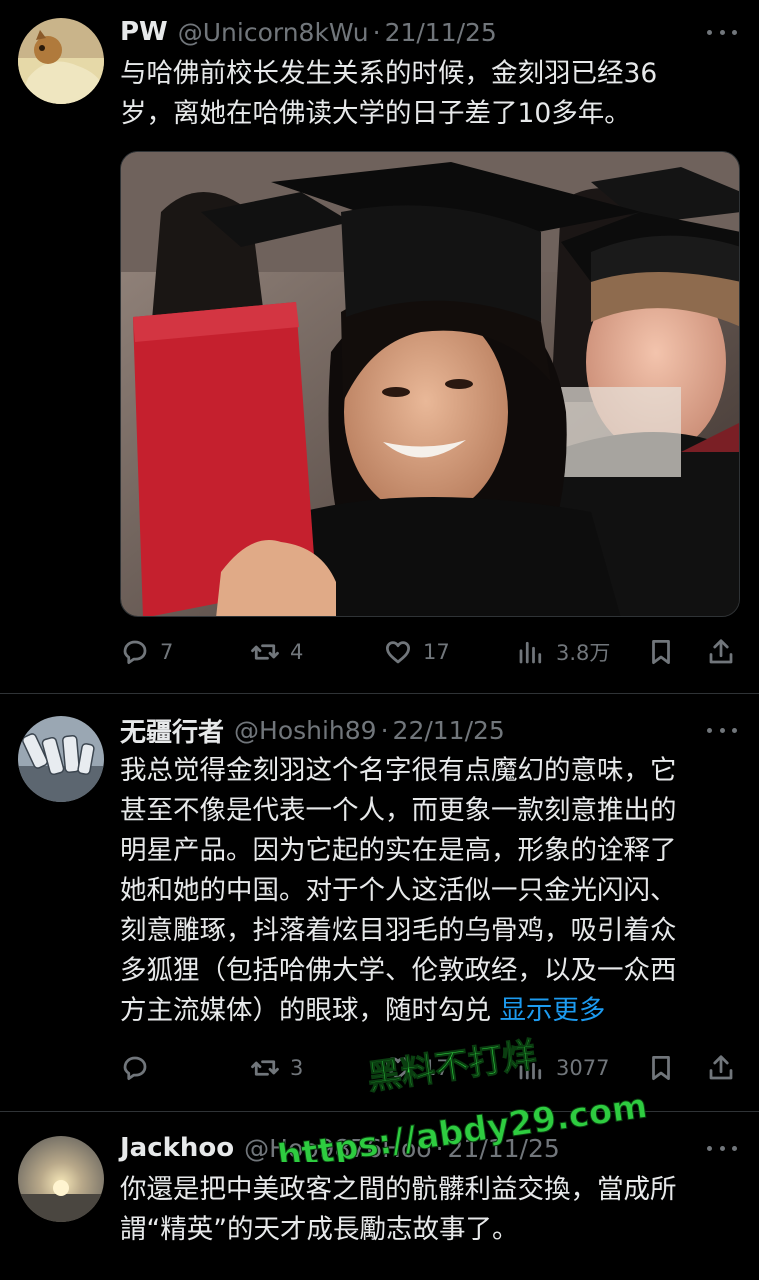 The width and height of the screenshot is (759, 1280). Describe the element at coordinates (398, 970) in the screenshot. I see `text-line: 多狐狸（包括哈佛大学、伦敦政经，以及一众西` at that location.